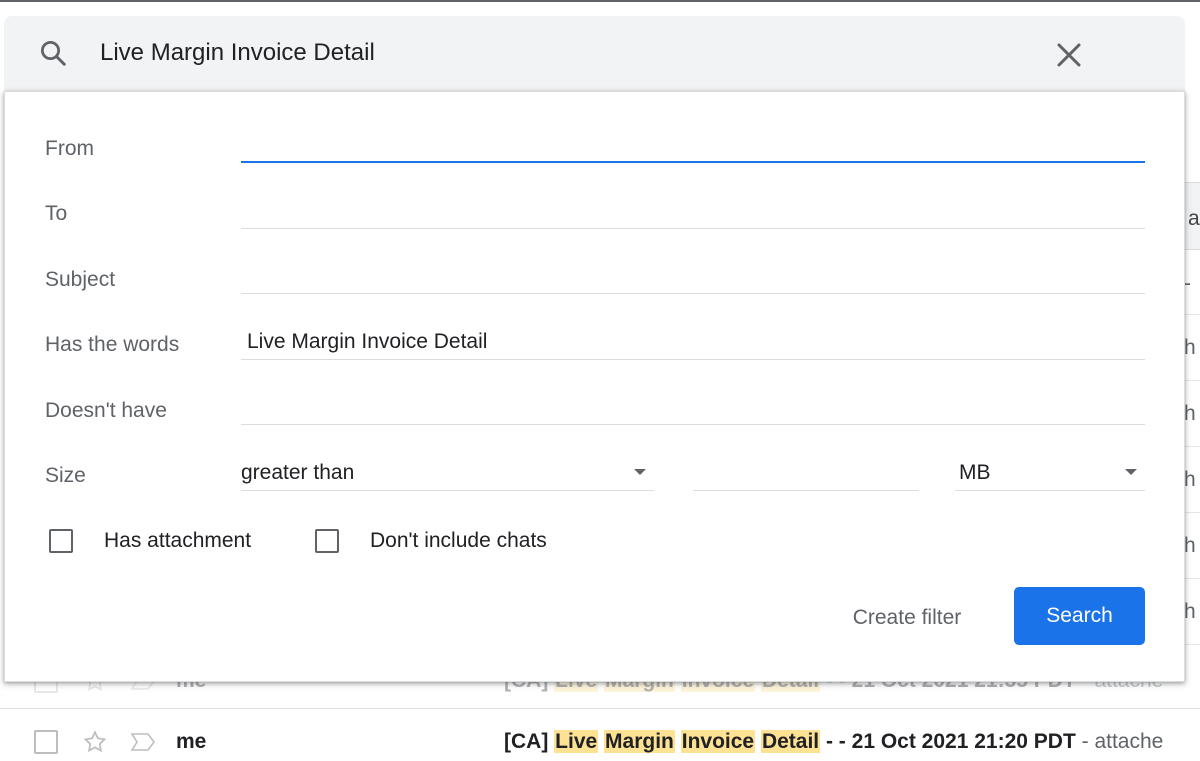  Describe the element at coordinates (1050, 473) in the screenshot. I see `size-unit-select: MB` at that location.